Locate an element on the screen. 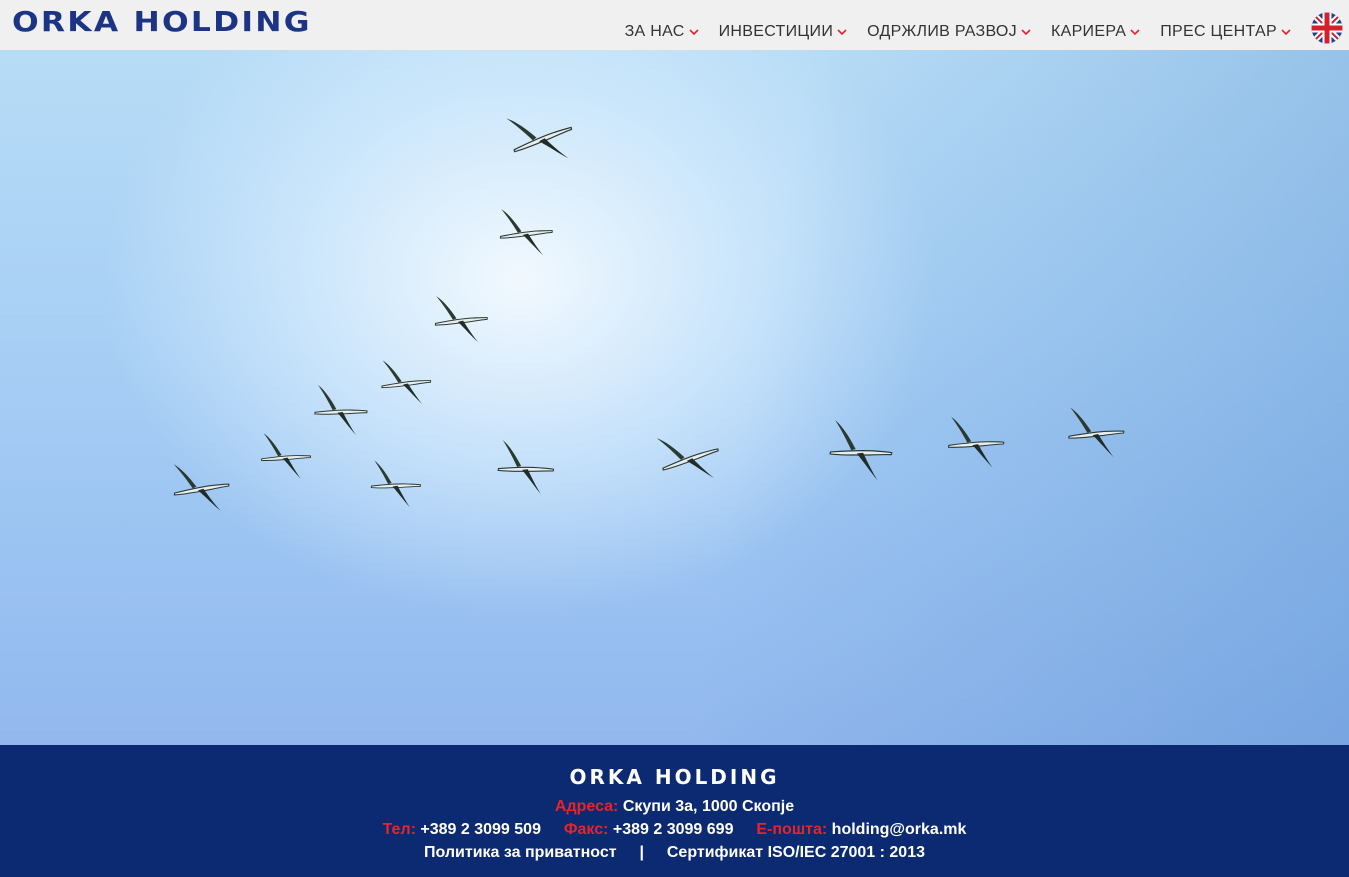 Image resolution: width=1349 pixels, height=877 pixels. nav-label: ЗА НАС is located at coordinates (654, 31).